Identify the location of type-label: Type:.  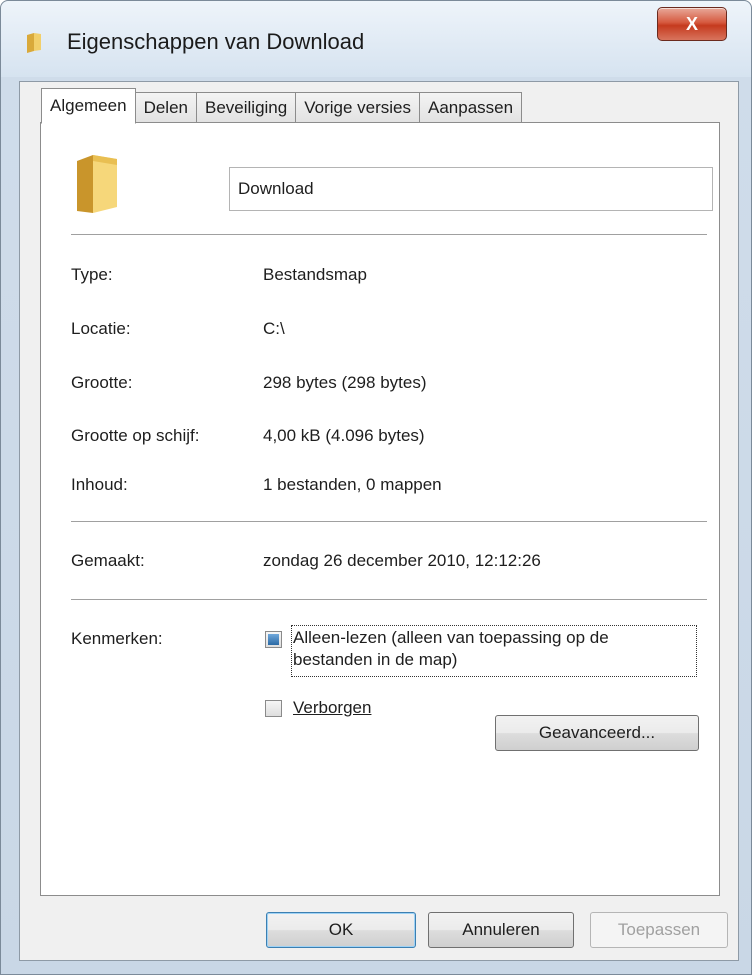
(92, 274).